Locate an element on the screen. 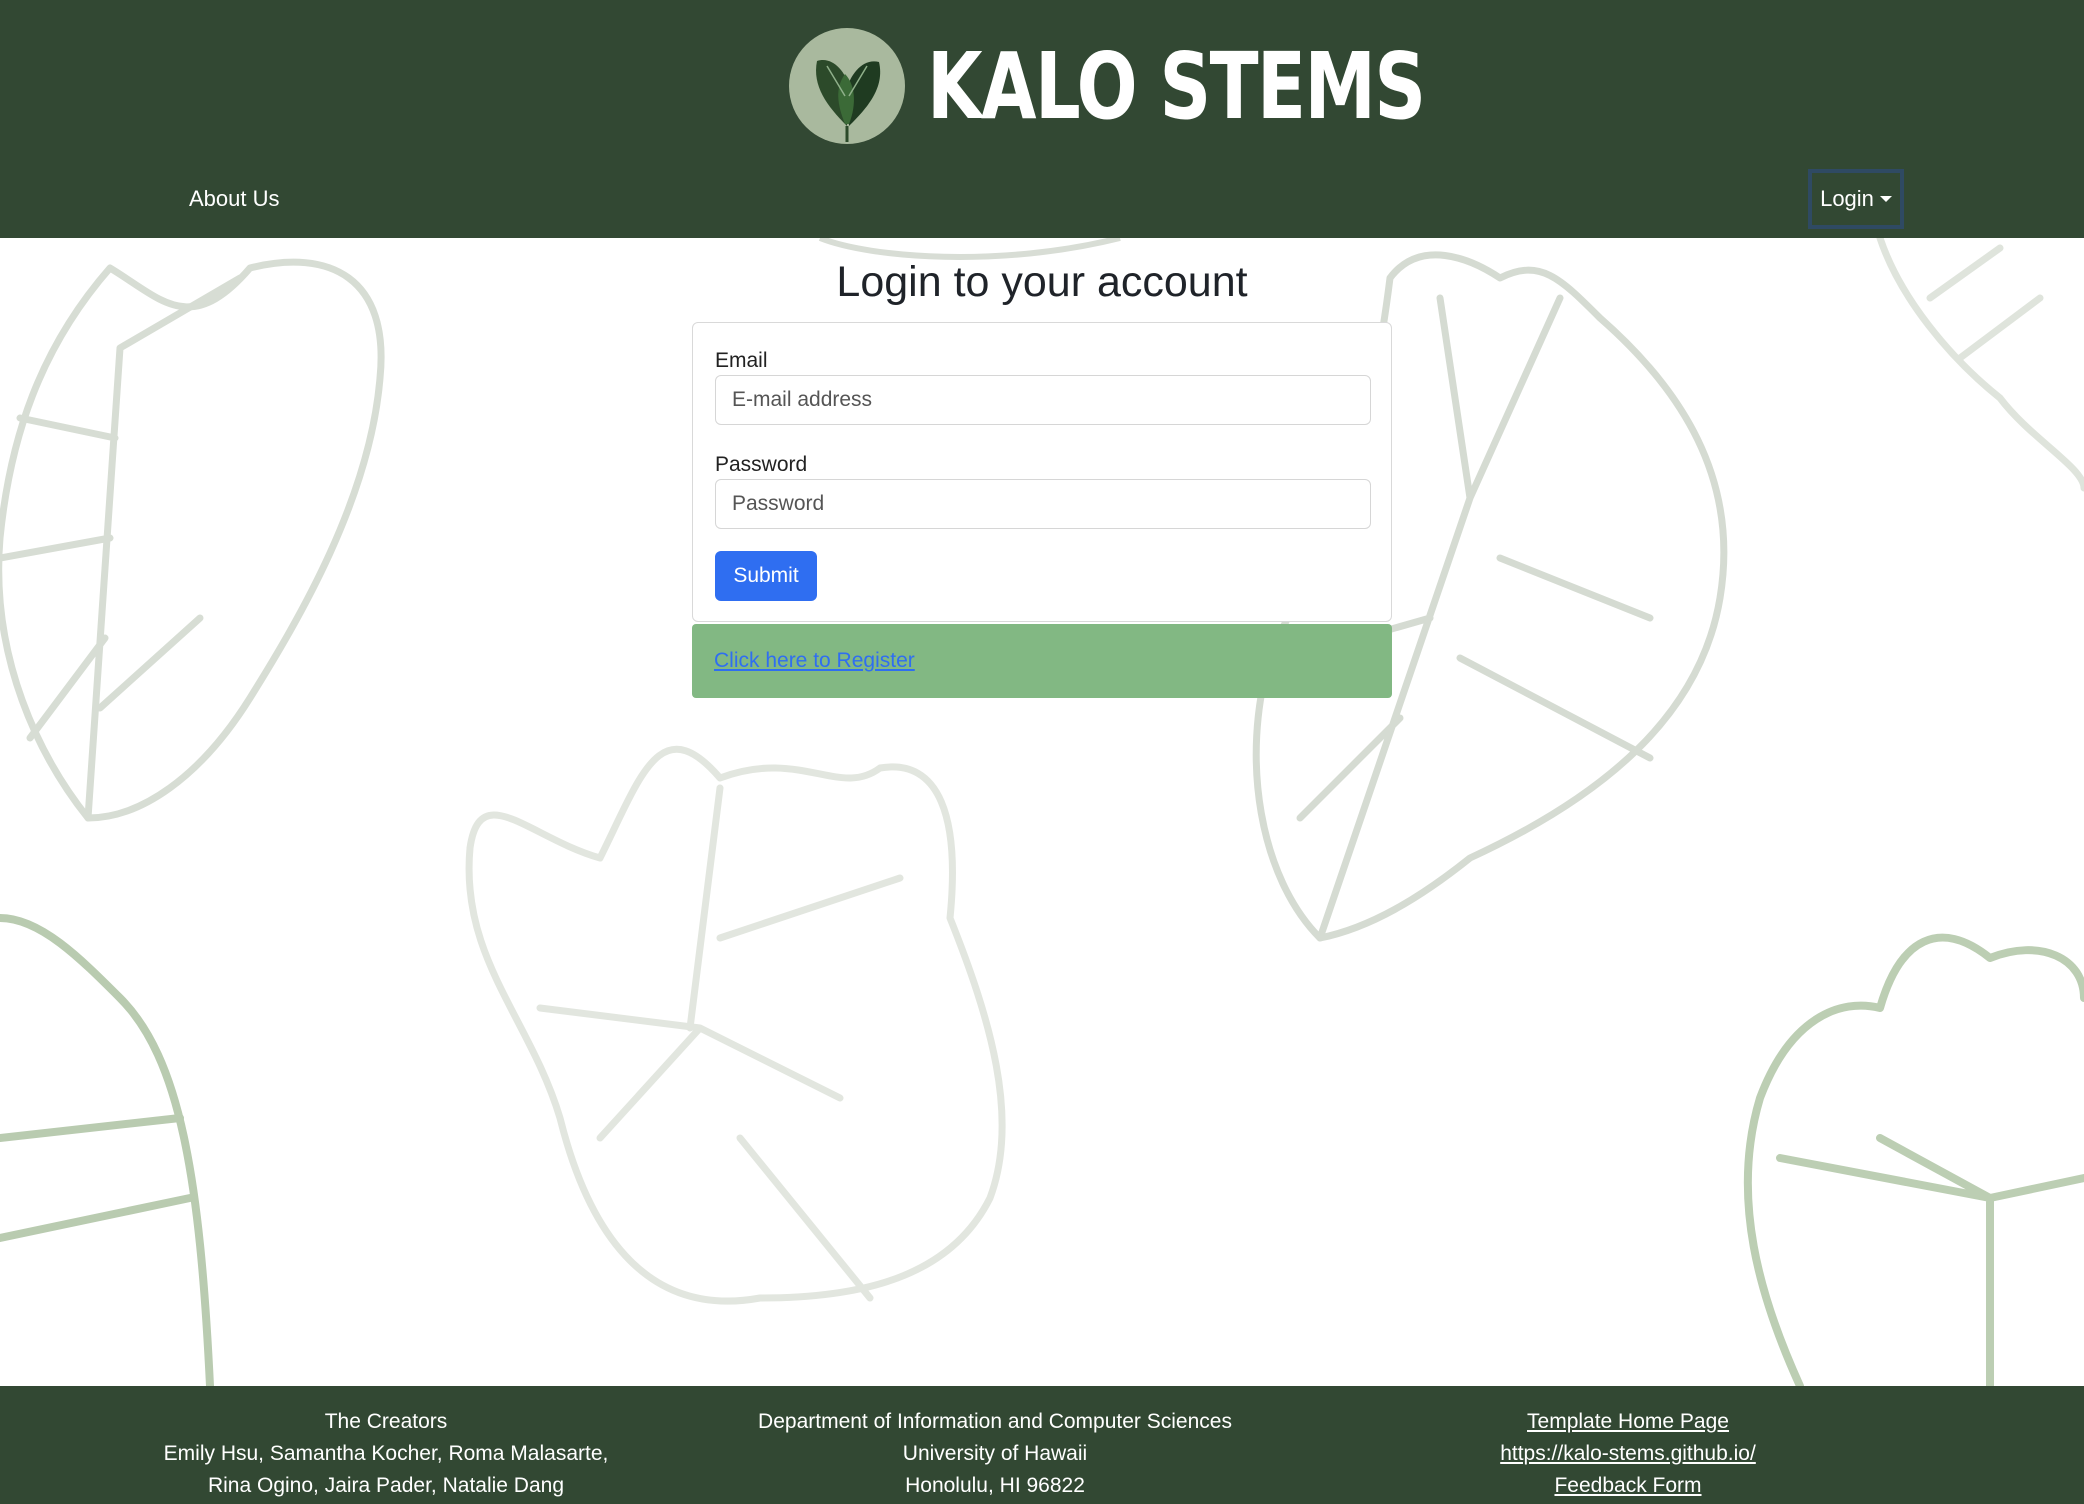 The image size is (2084, 1504). creators-line-2: Rina Ogino, Jaira Pader, Natalie Dang is located at coordinates (386, 1485).